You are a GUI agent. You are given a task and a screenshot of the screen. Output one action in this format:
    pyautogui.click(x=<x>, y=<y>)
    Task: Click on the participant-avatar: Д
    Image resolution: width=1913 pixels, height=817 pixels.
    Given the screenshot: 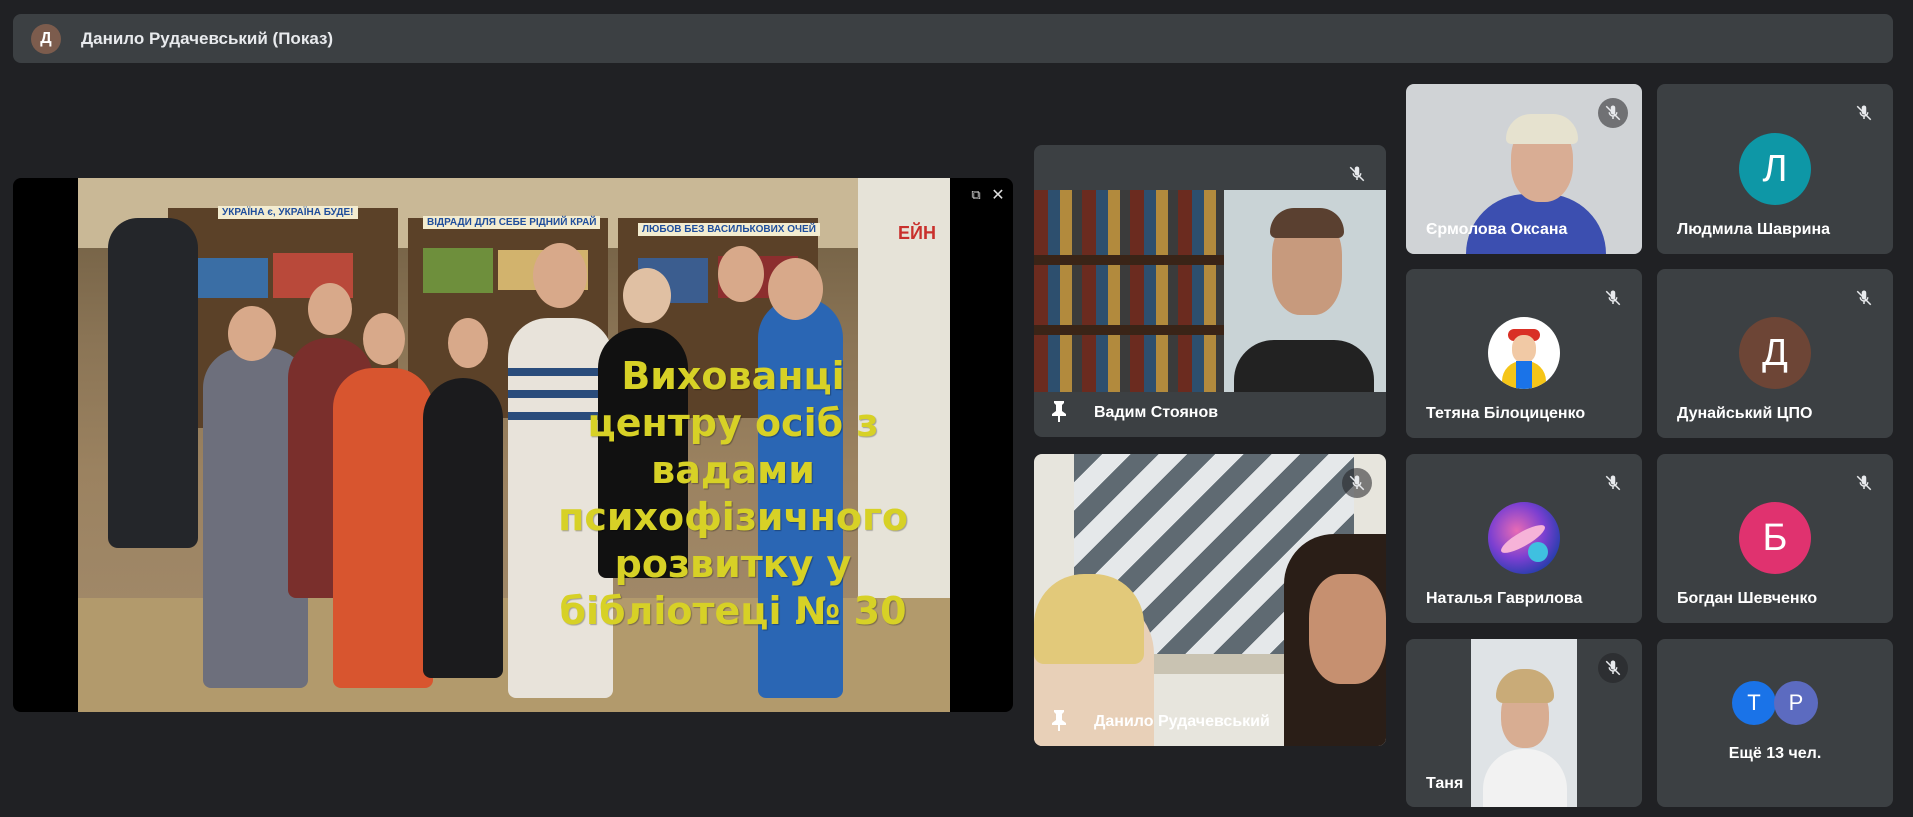 What is the action you would take?
    pyautogui.click(x=1775, y=353)
    